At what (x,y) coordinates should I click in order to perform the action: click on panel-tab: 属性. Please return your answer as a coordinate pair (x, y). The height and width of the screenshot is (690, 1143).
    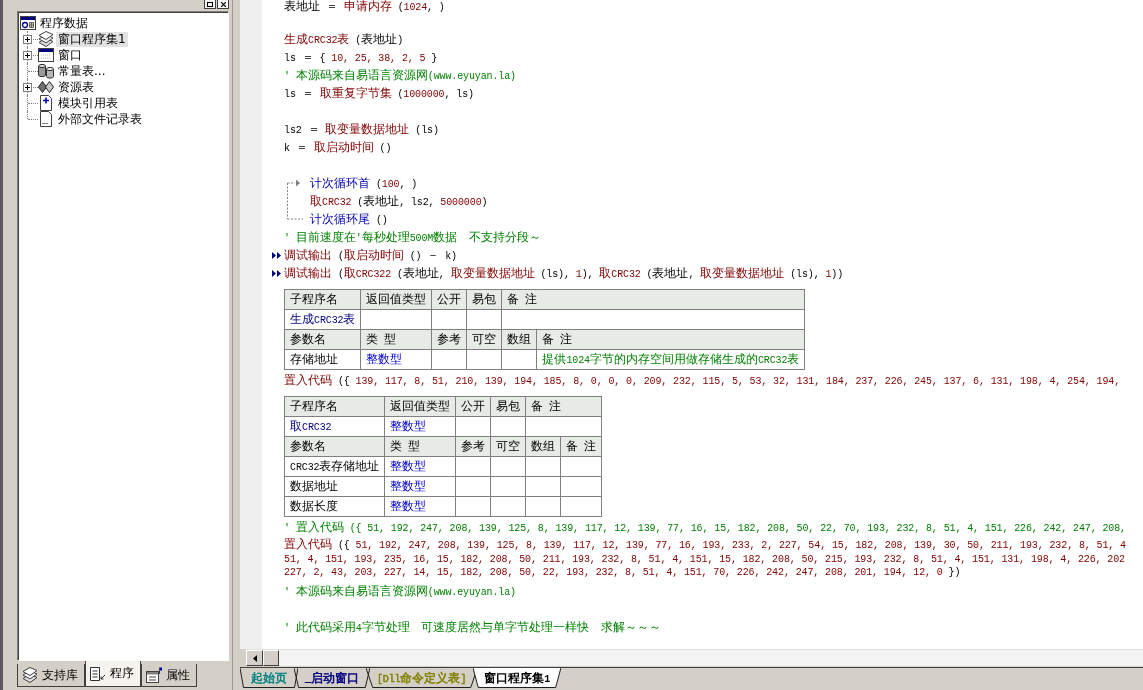
    Looking at the image, I should click on (169, 675).